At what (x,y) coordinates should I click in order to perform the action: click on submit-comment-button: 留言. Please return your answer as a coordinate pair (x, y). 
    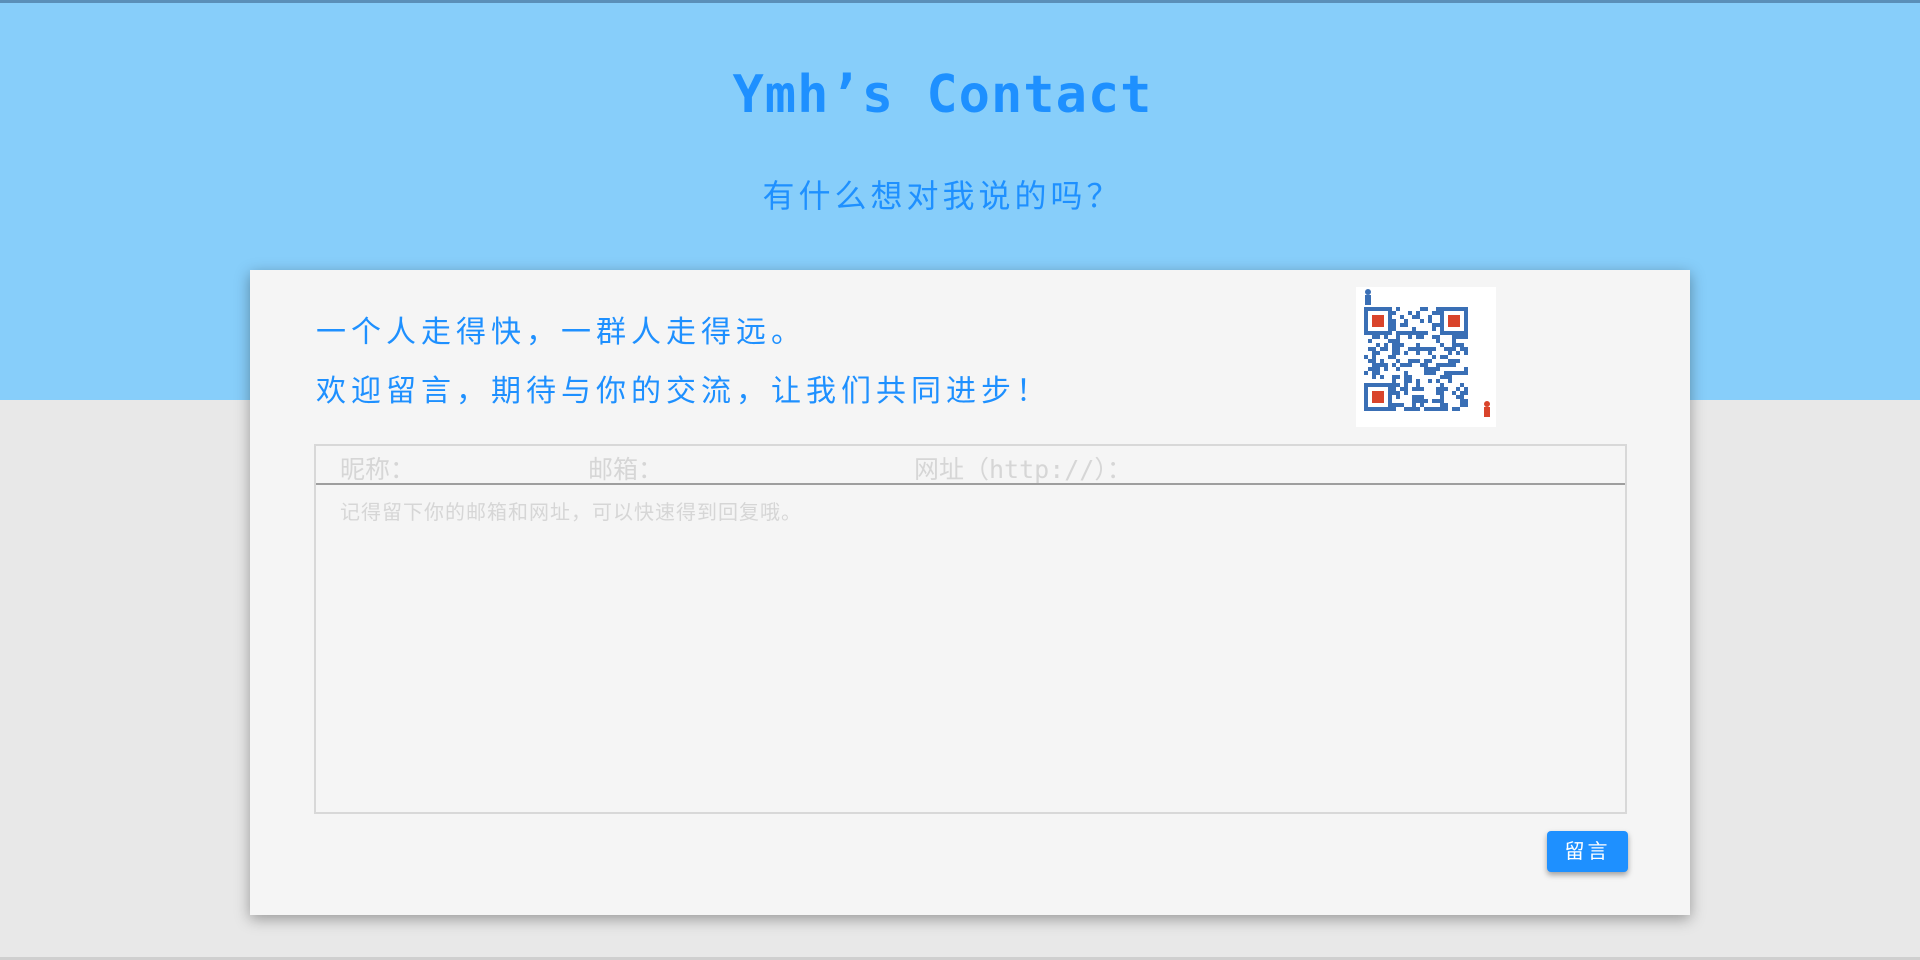
    Looking at the image, I should click on (1587, 851).